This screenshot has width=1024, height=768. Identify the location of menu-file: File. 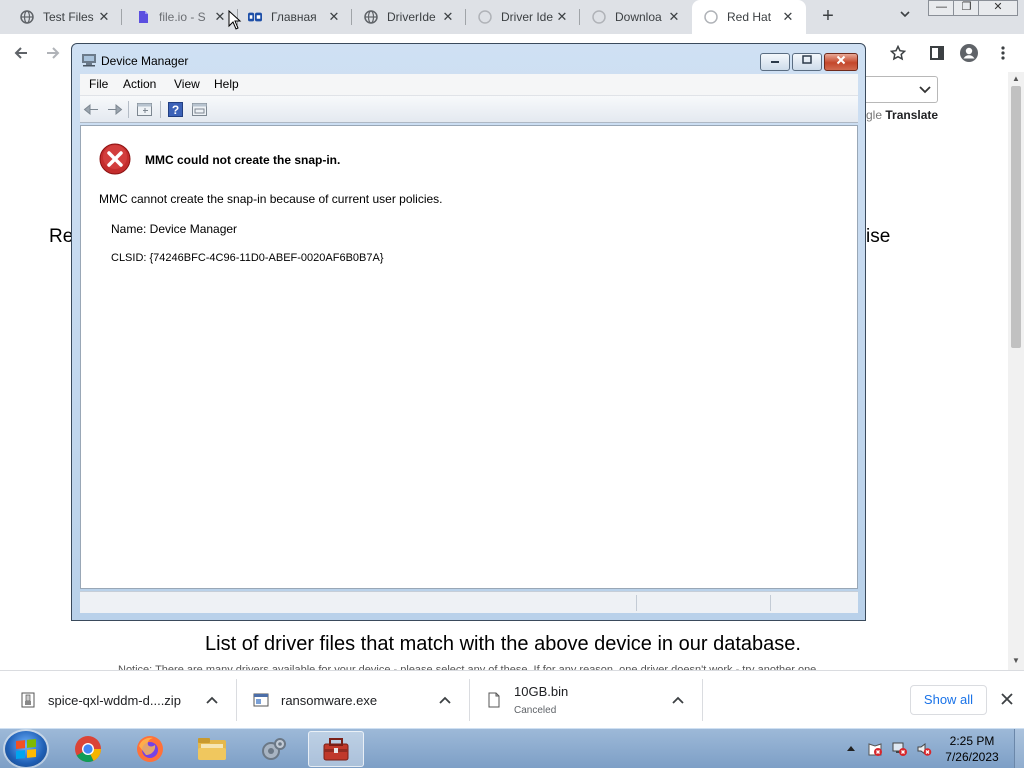
(98, 84).